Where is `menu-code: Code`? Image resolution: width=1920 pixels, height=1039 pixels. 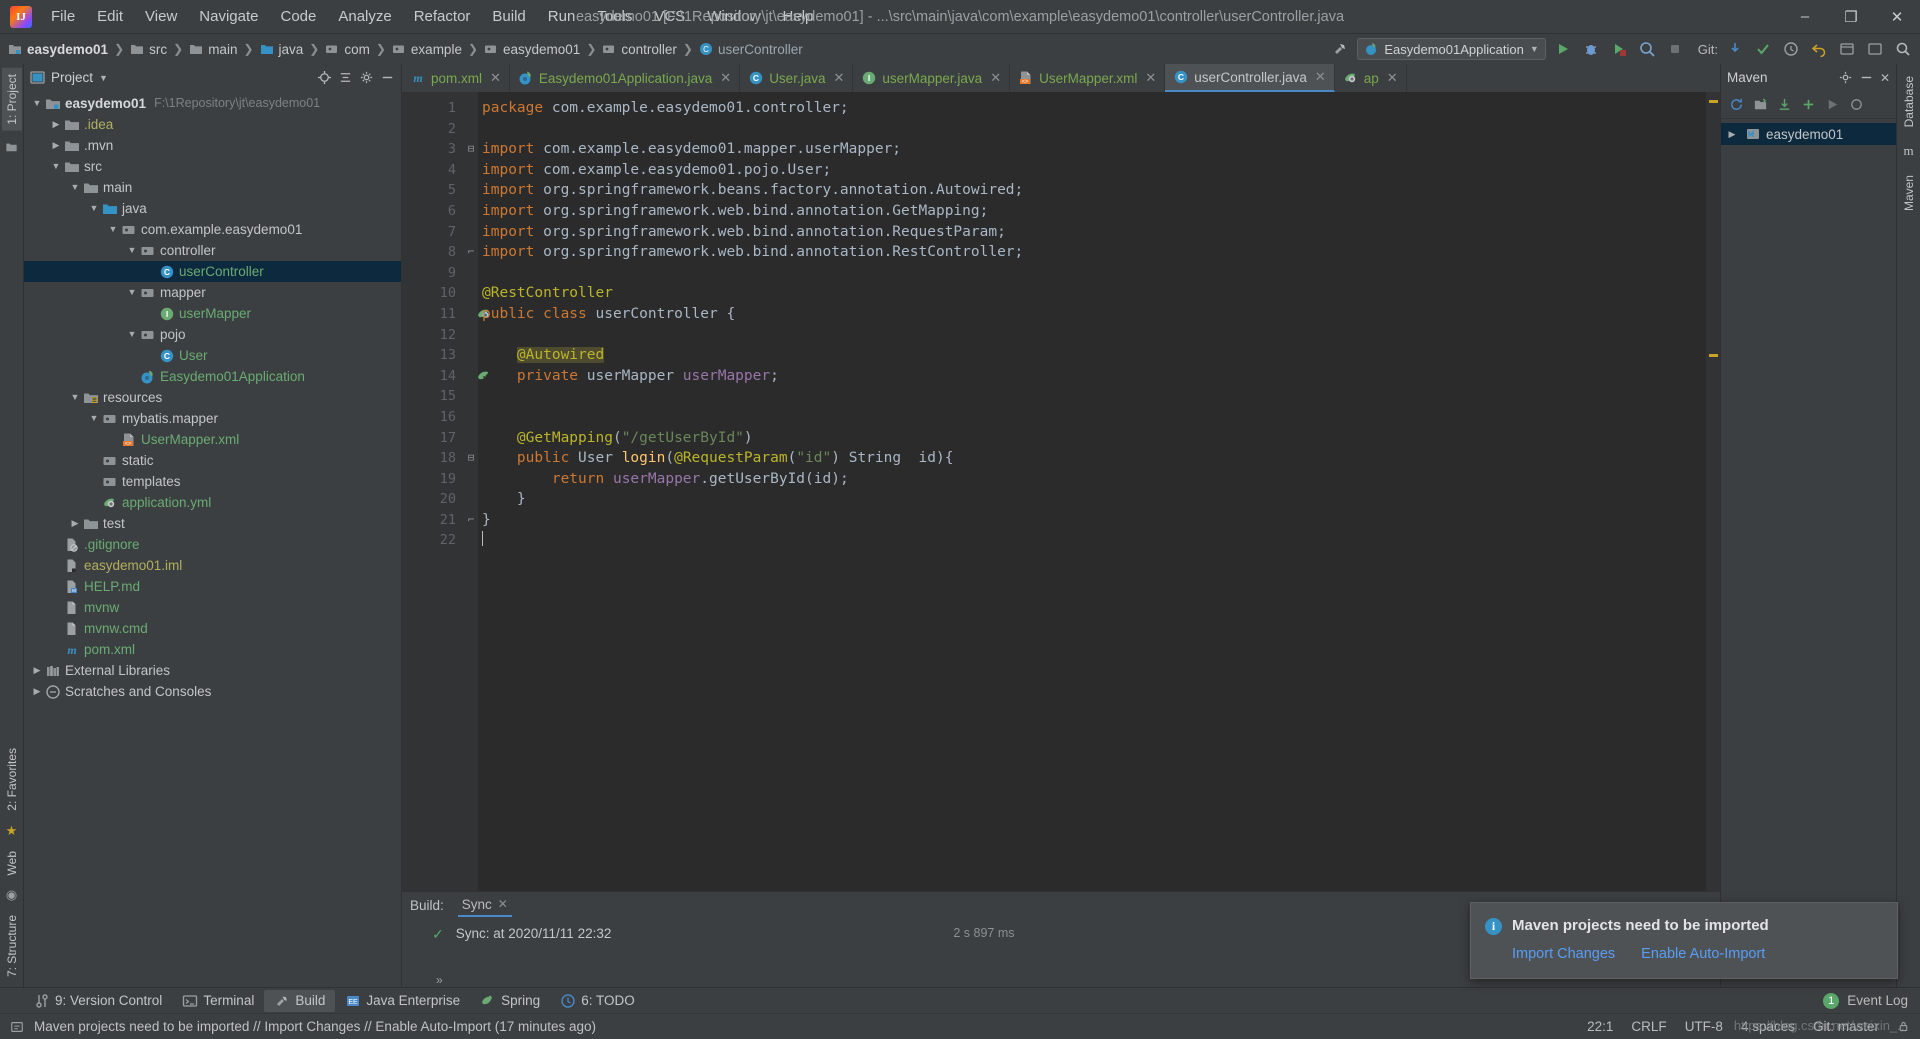 menu-code: Code is located at coordinates (298, 16).